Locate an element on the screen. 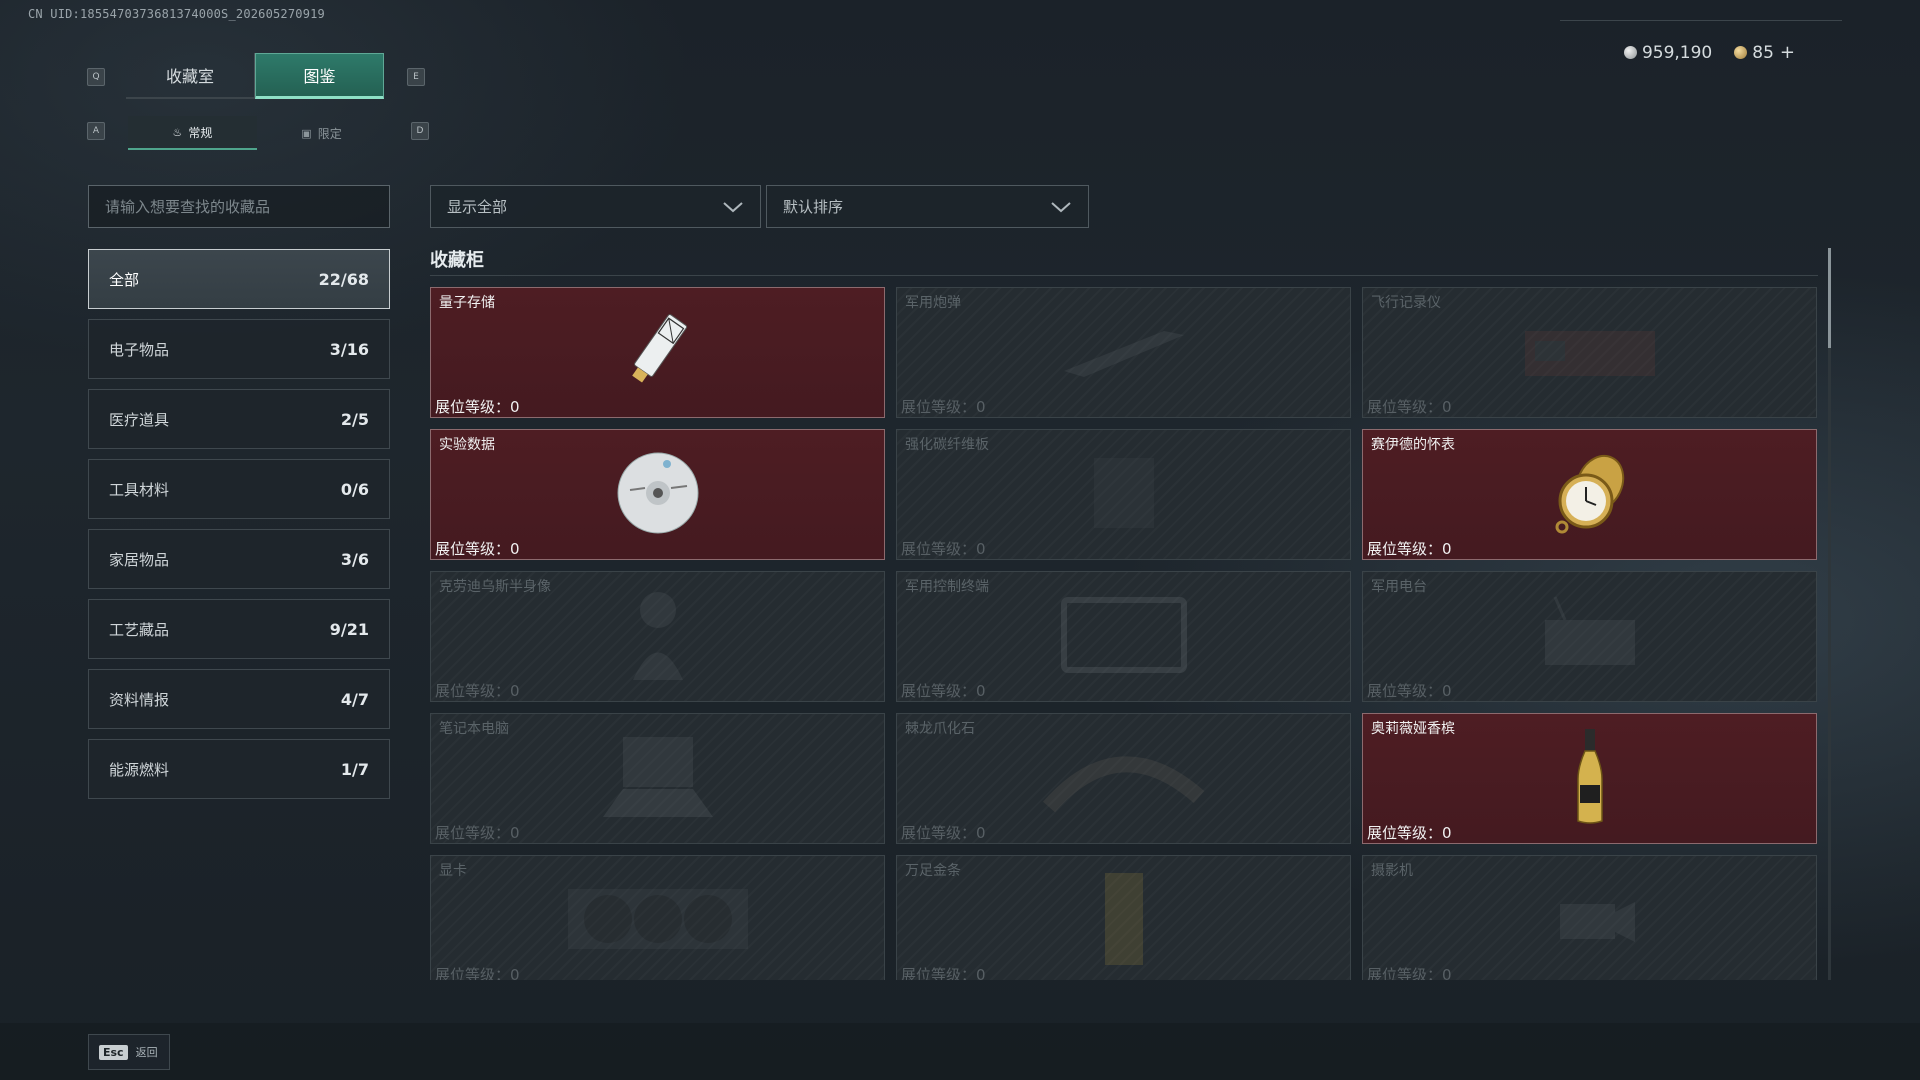 Image resolution: width=1920 pixels, height=1080 pixels. top-divider is located at coordinates (1701, 20).